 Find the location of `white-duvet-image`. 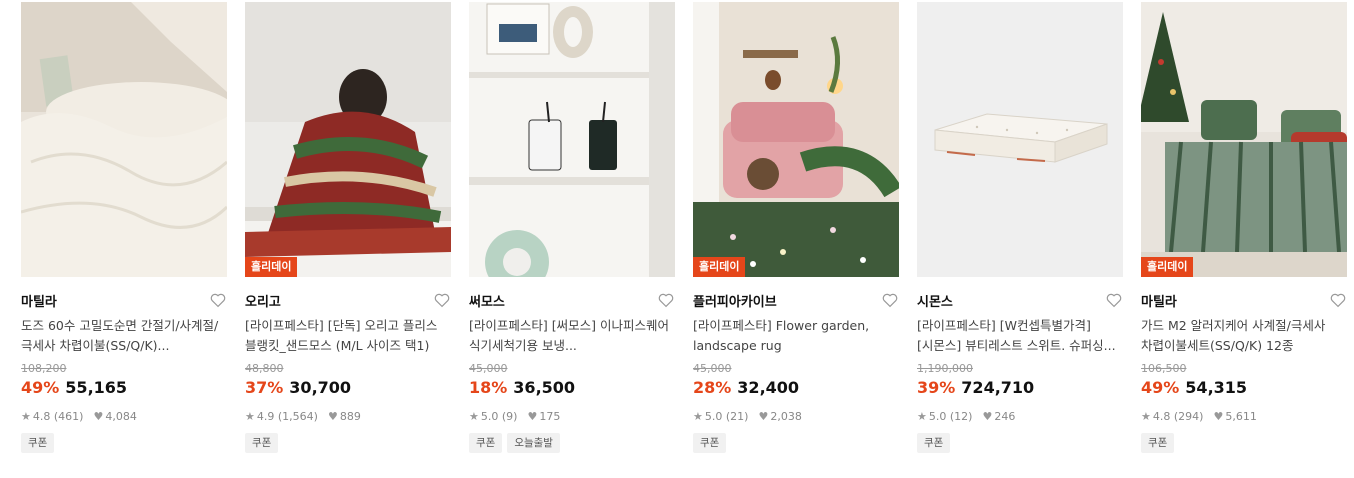

white-duvet-image is located at coordinates (124, 139).